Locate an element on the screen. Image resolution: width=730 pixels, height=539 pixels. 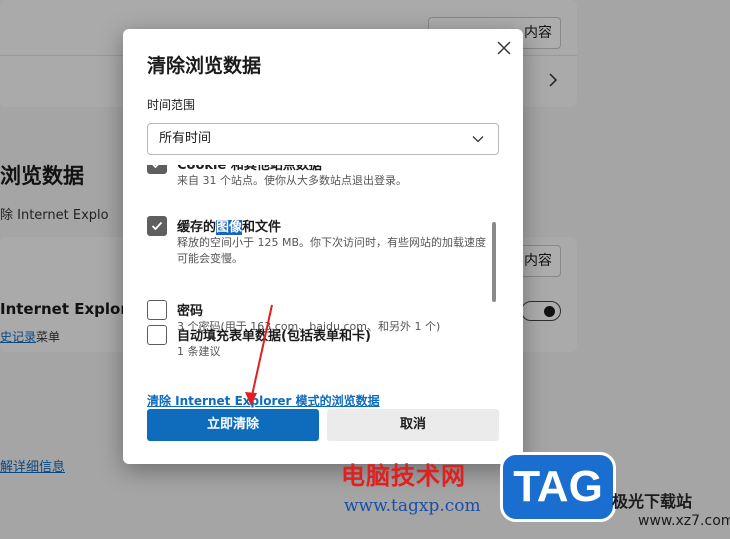
title-highlight: 图像 is located at coordinates (229, 227).